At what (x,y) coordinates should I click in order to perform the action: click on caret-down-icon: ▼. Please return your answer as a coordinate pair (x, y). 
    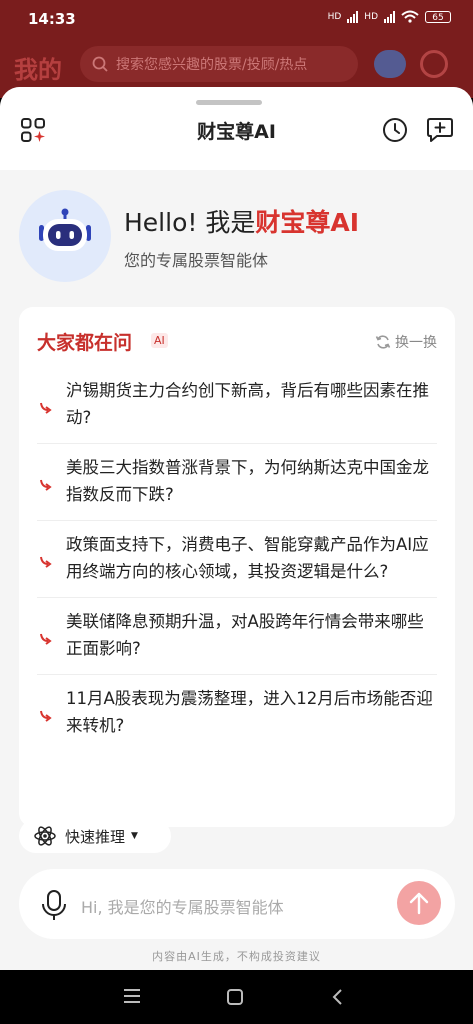
    Looking at the image, I should click on (134, 836).